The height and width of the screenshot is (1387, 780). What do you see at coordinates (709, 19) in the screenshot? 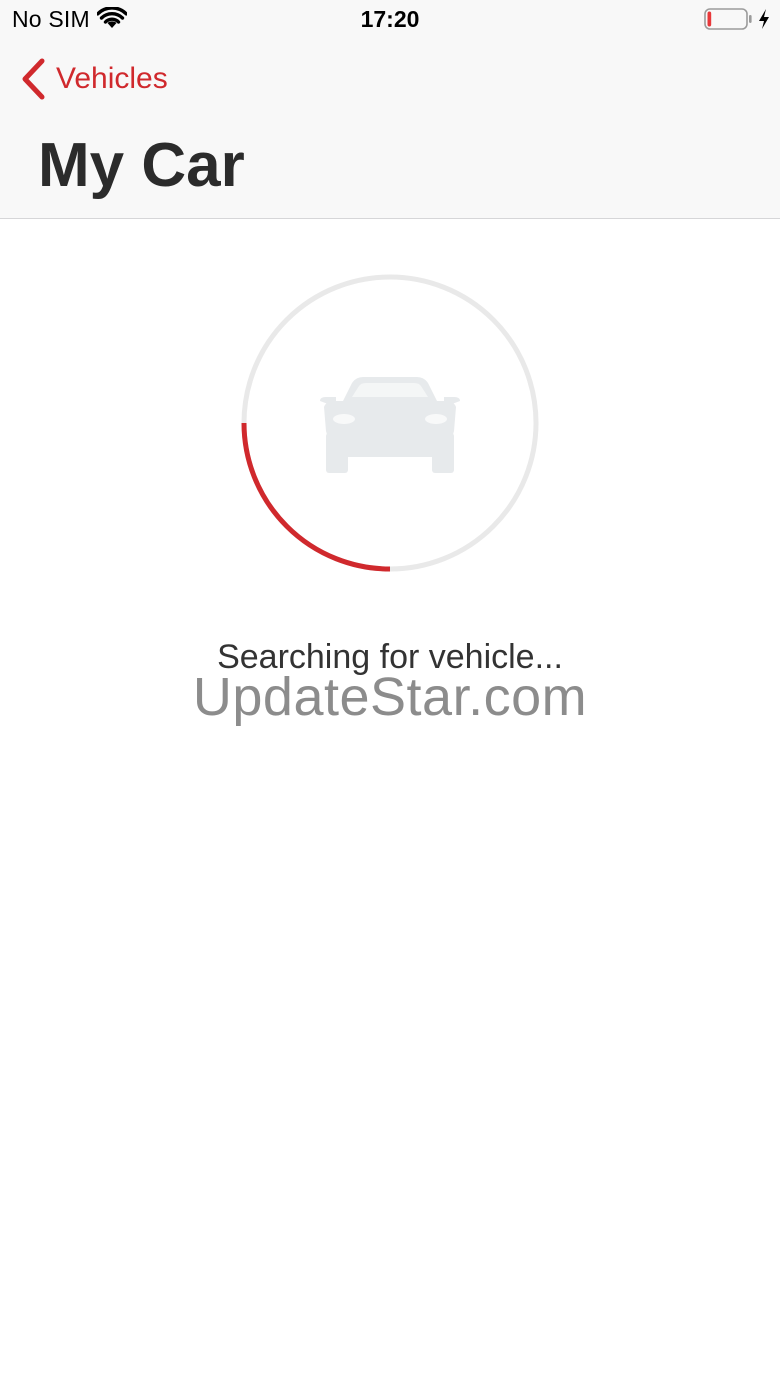
I see `battery-level-fill` at bounding box center [709, 19].